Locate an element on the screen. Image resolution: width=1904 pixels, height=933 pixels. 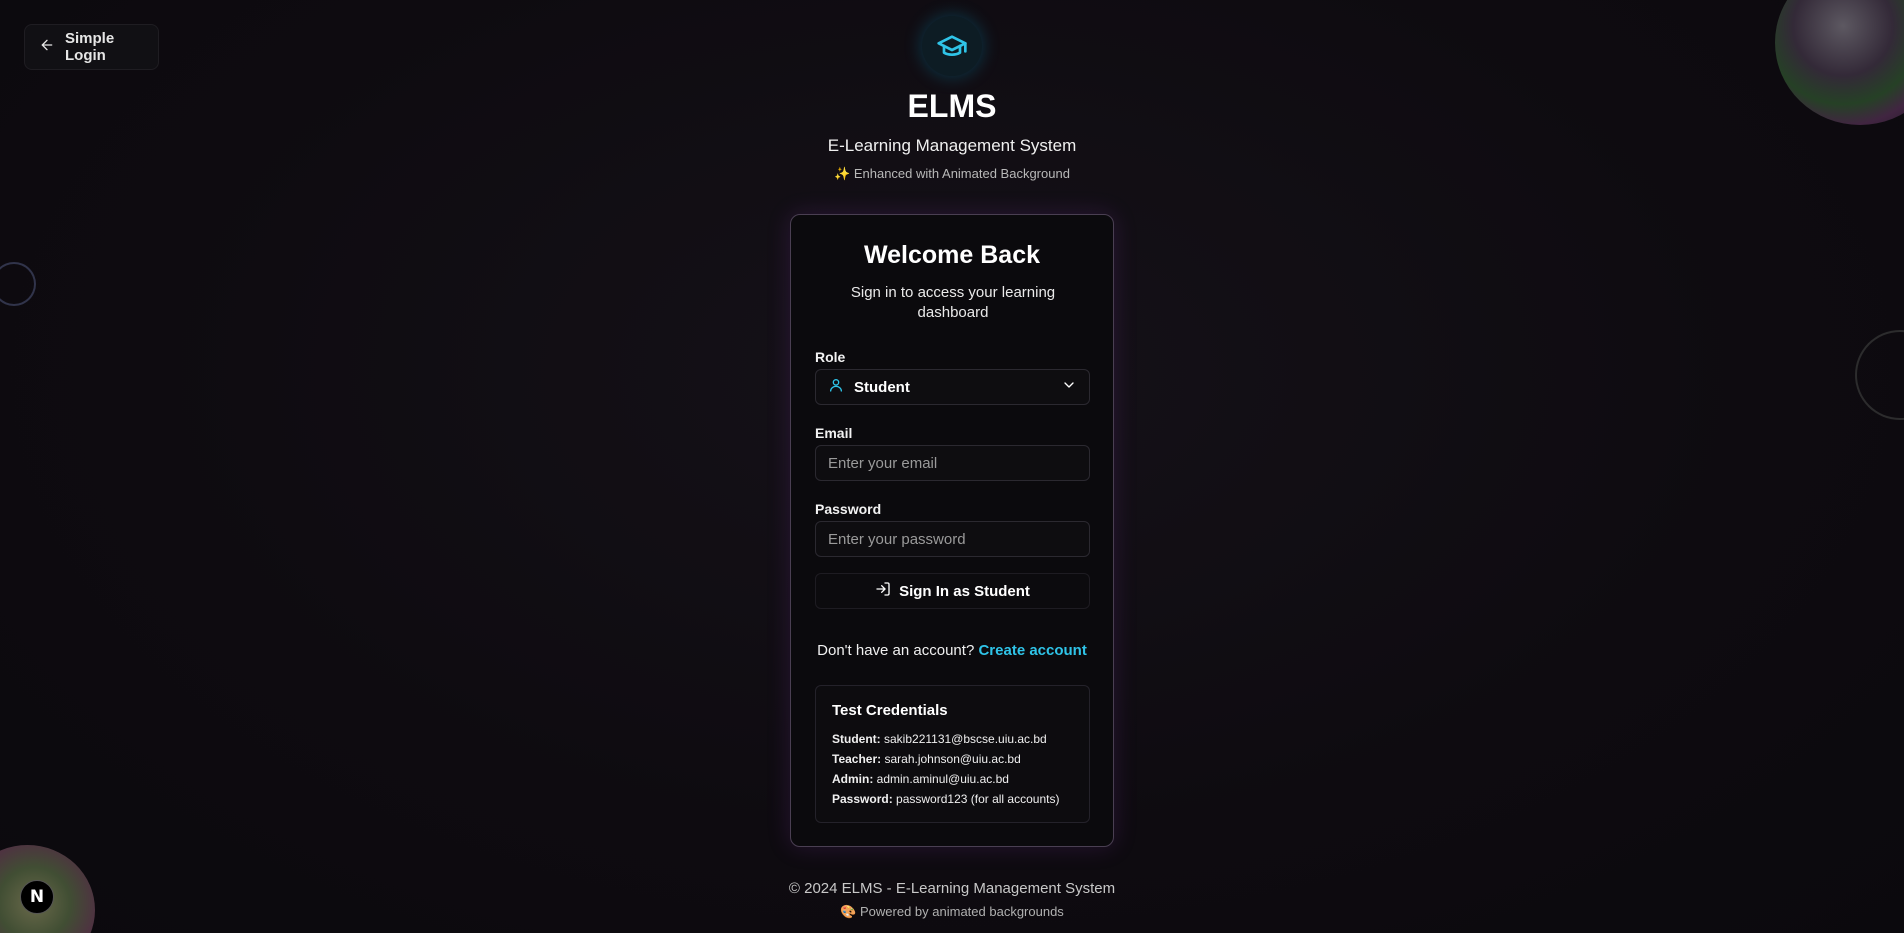
role-select-value: Student is located at coordinates (882, 387).